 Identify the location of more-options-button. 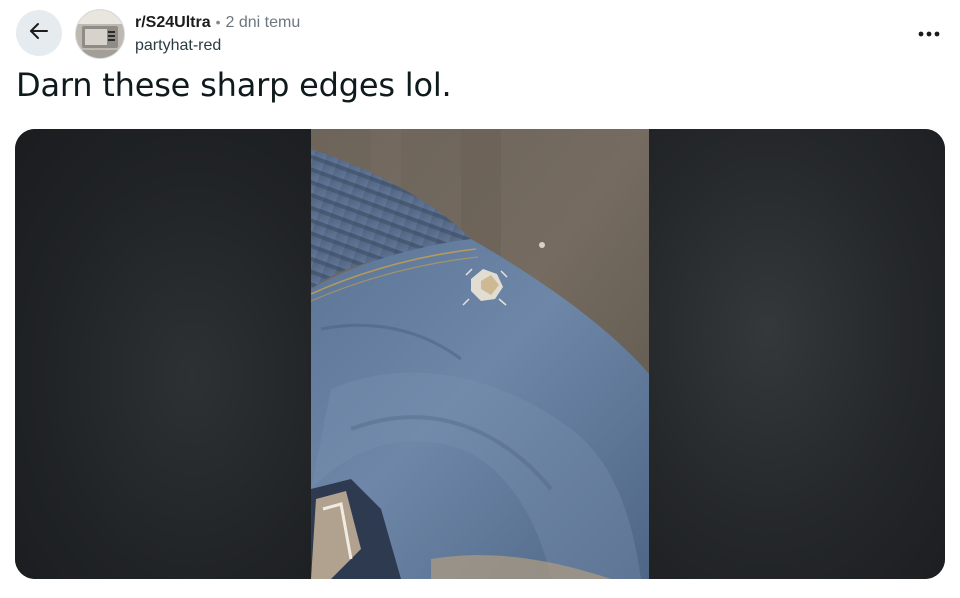
(929, 33).